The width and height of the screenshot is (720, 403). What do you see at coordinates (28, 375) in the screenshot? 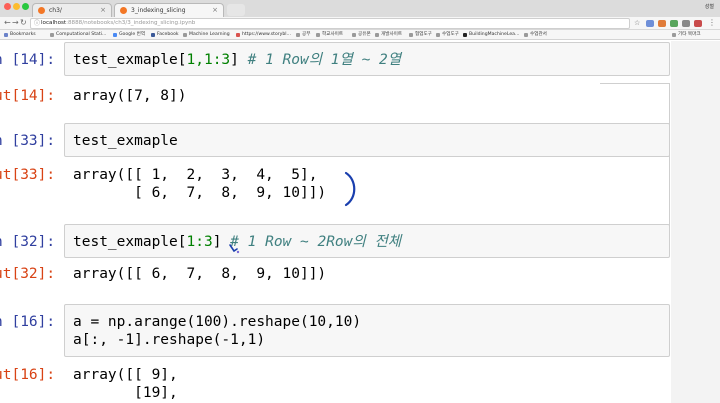
I see `output-prompt: ut[16]:` at bounding box center [28, 375].